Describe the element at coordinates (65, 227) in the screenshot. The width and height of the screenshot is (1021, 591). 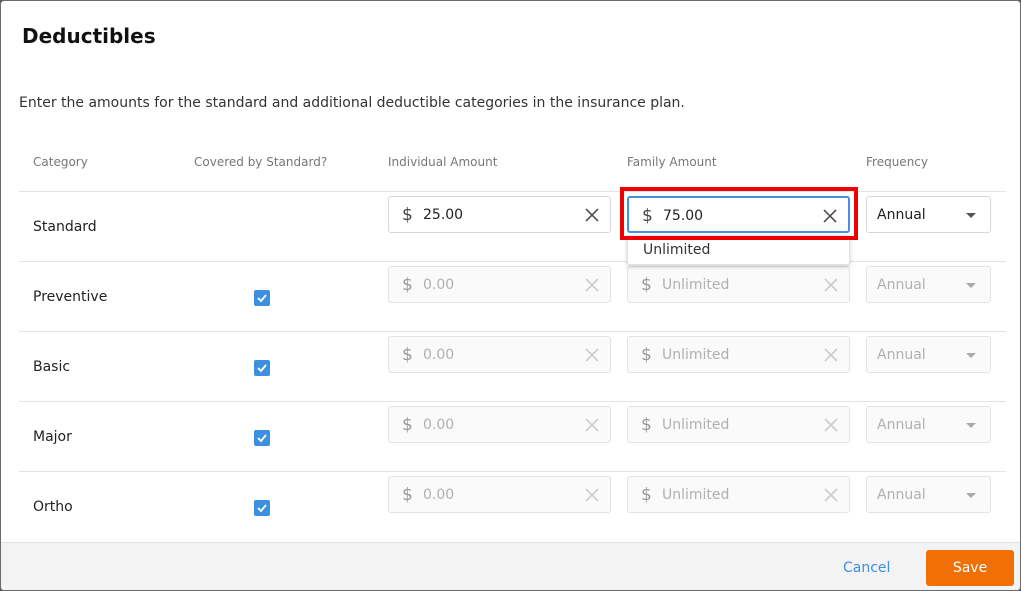
I see `row-category-label: Standard` at that location.